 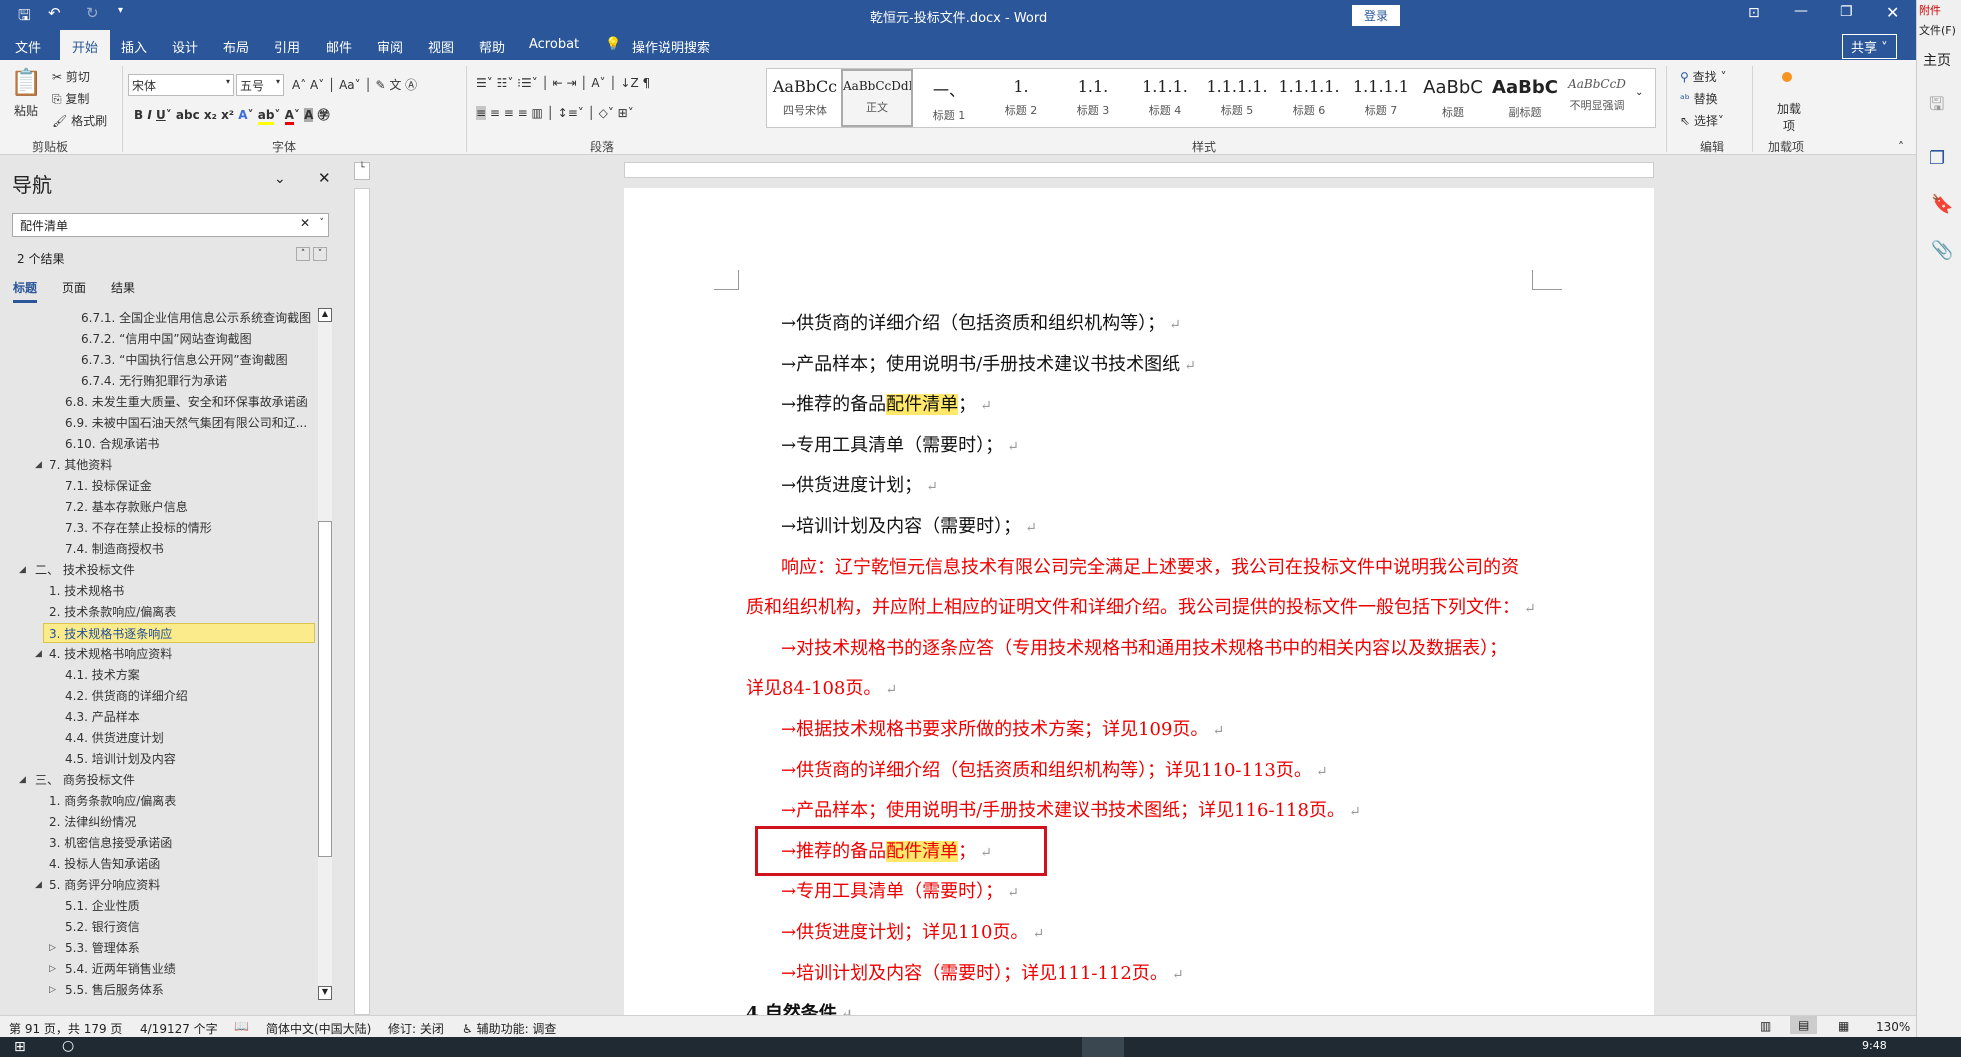 What do you see at coordinates (185, 46) in the screenshot?
I see `tab-design: 设计` at bounding box center [185, 46].